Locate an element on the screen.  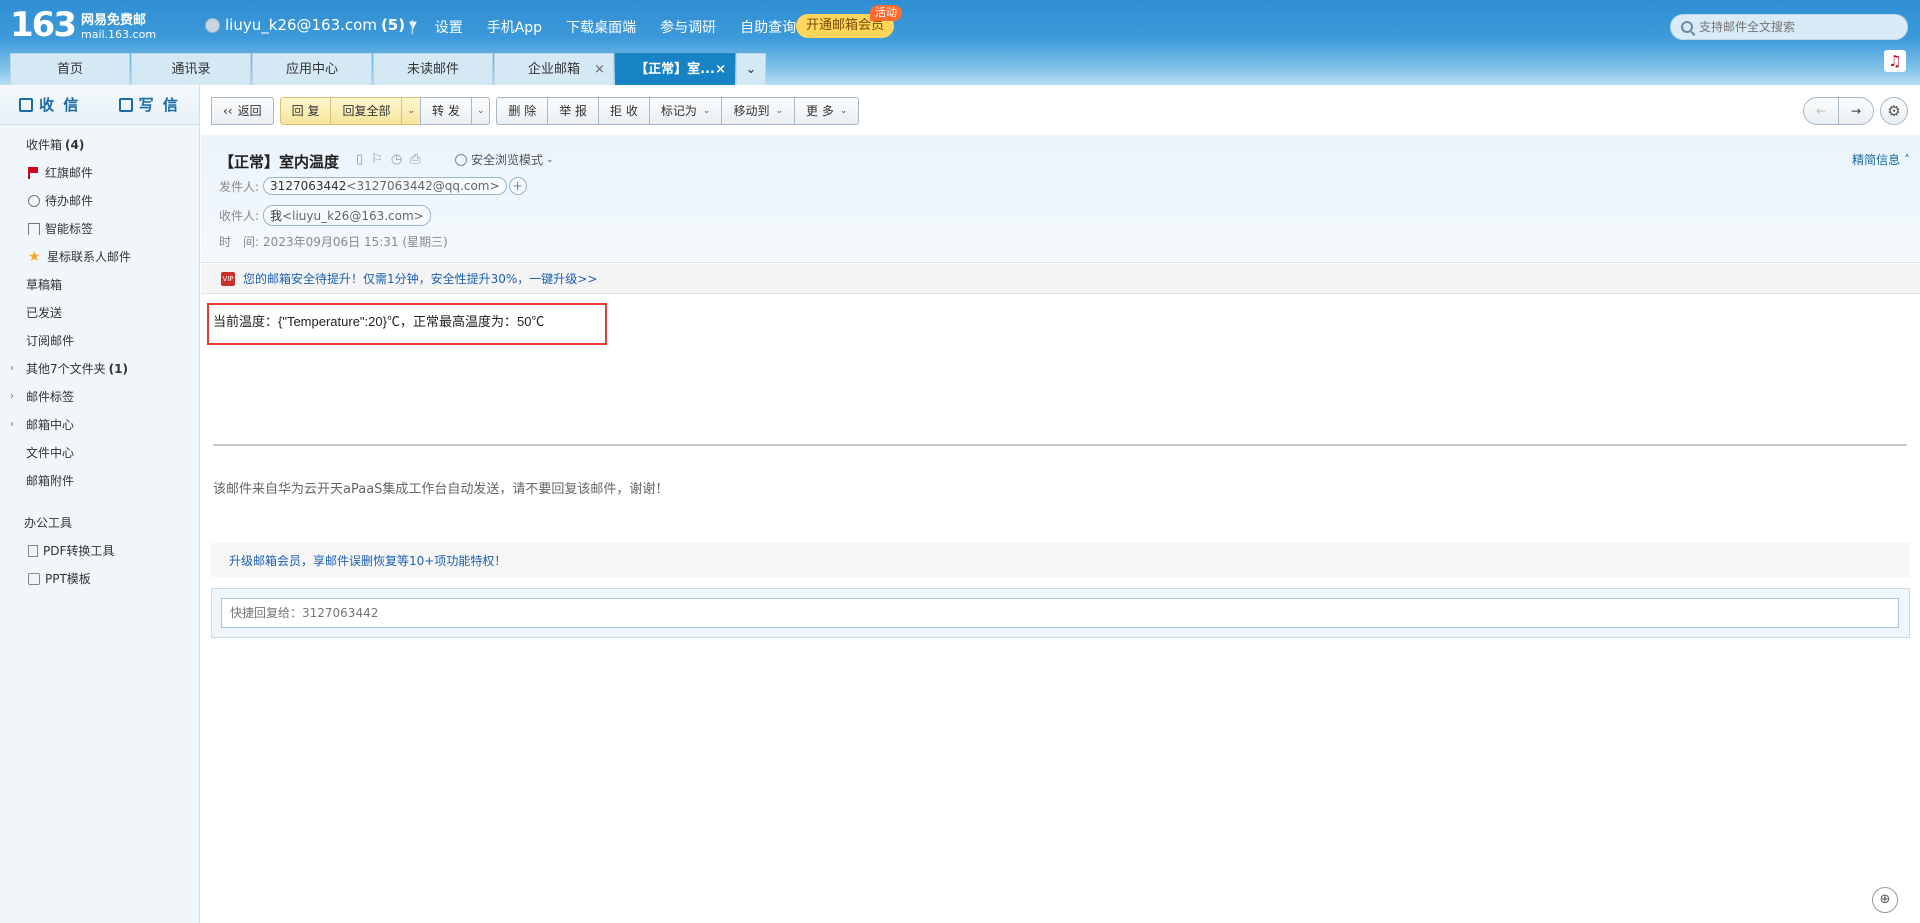
move-to-button: 移动到 ⌄ is located at coordinates (758, 111).